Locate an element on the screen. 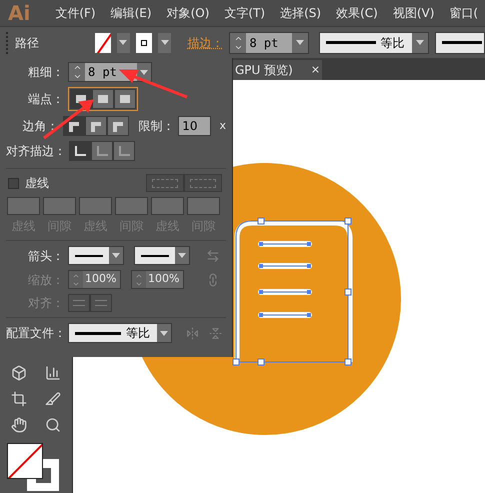 The width and height of the screenshot is (485, 493). document-title: GPU 预览) is located at coordinates (264, 70).